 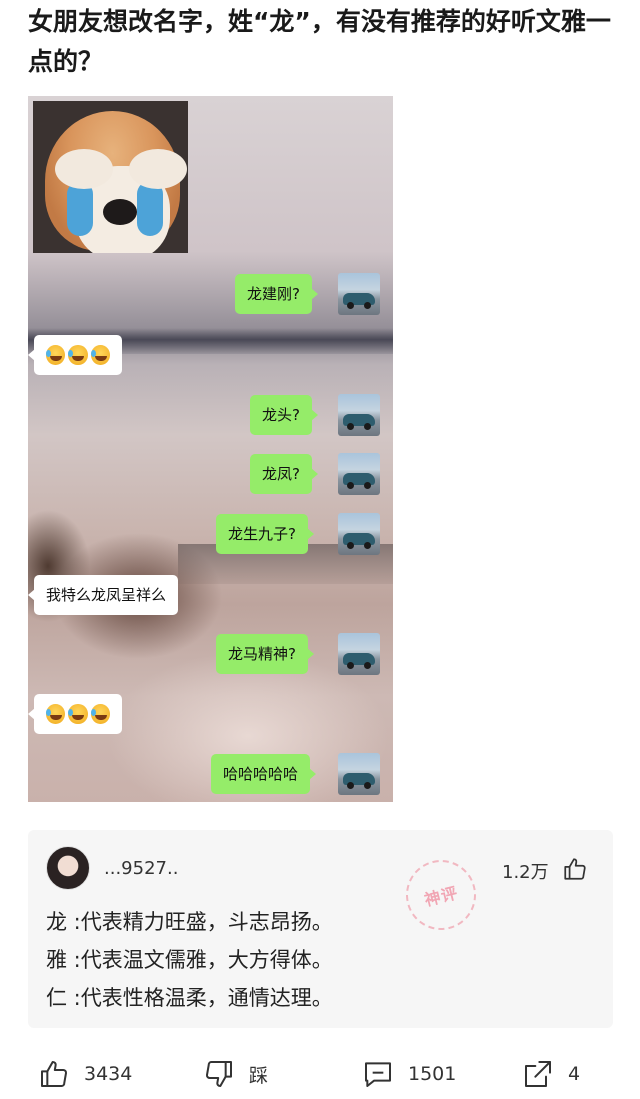 I want to click on commenter-avatar, so click(x=68, y=868).